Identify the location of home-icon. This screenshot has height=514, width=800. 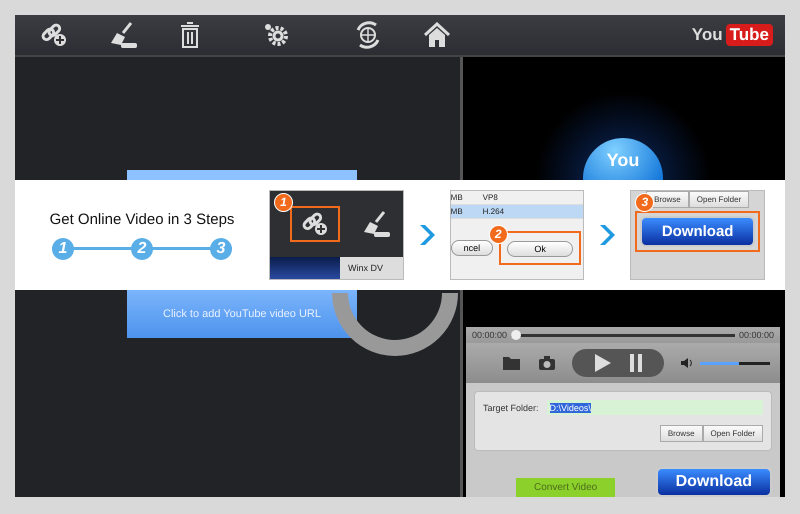
(437, 35).